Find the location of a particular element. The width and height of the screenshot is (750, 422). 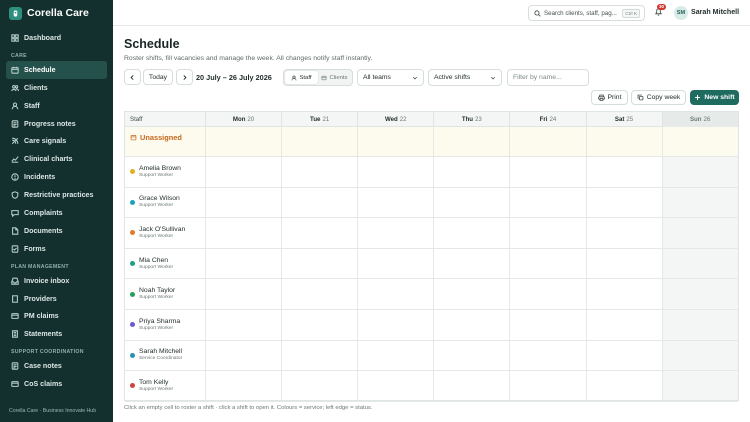

staff-cell-grace-wilson: Grace Wilson Support Worker is located at coordinates (155, 203).